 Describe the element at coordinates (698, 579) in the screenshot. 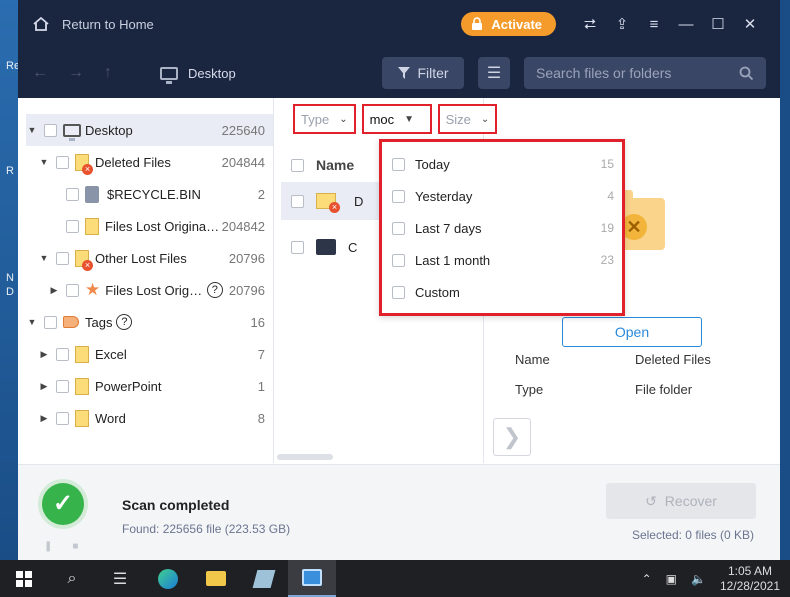

I see `volume-icon: 🔈` at that location.